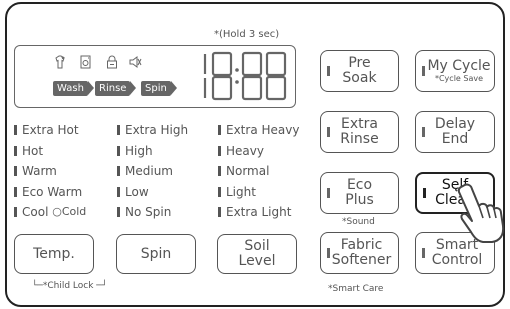  What do you see at coordinates (359, 253) in the screenshot?
I see `fabric-softener-button: Fabric Softener` at bounding box center [359, 253].